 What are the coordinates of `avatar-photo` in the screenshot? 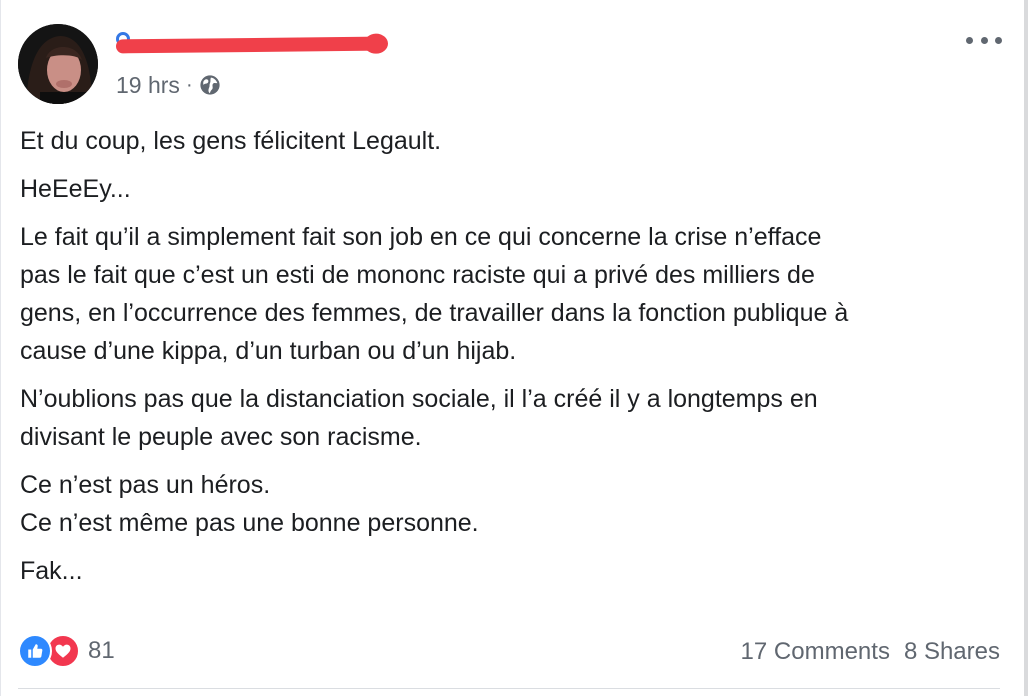 It's located at (58, 64).